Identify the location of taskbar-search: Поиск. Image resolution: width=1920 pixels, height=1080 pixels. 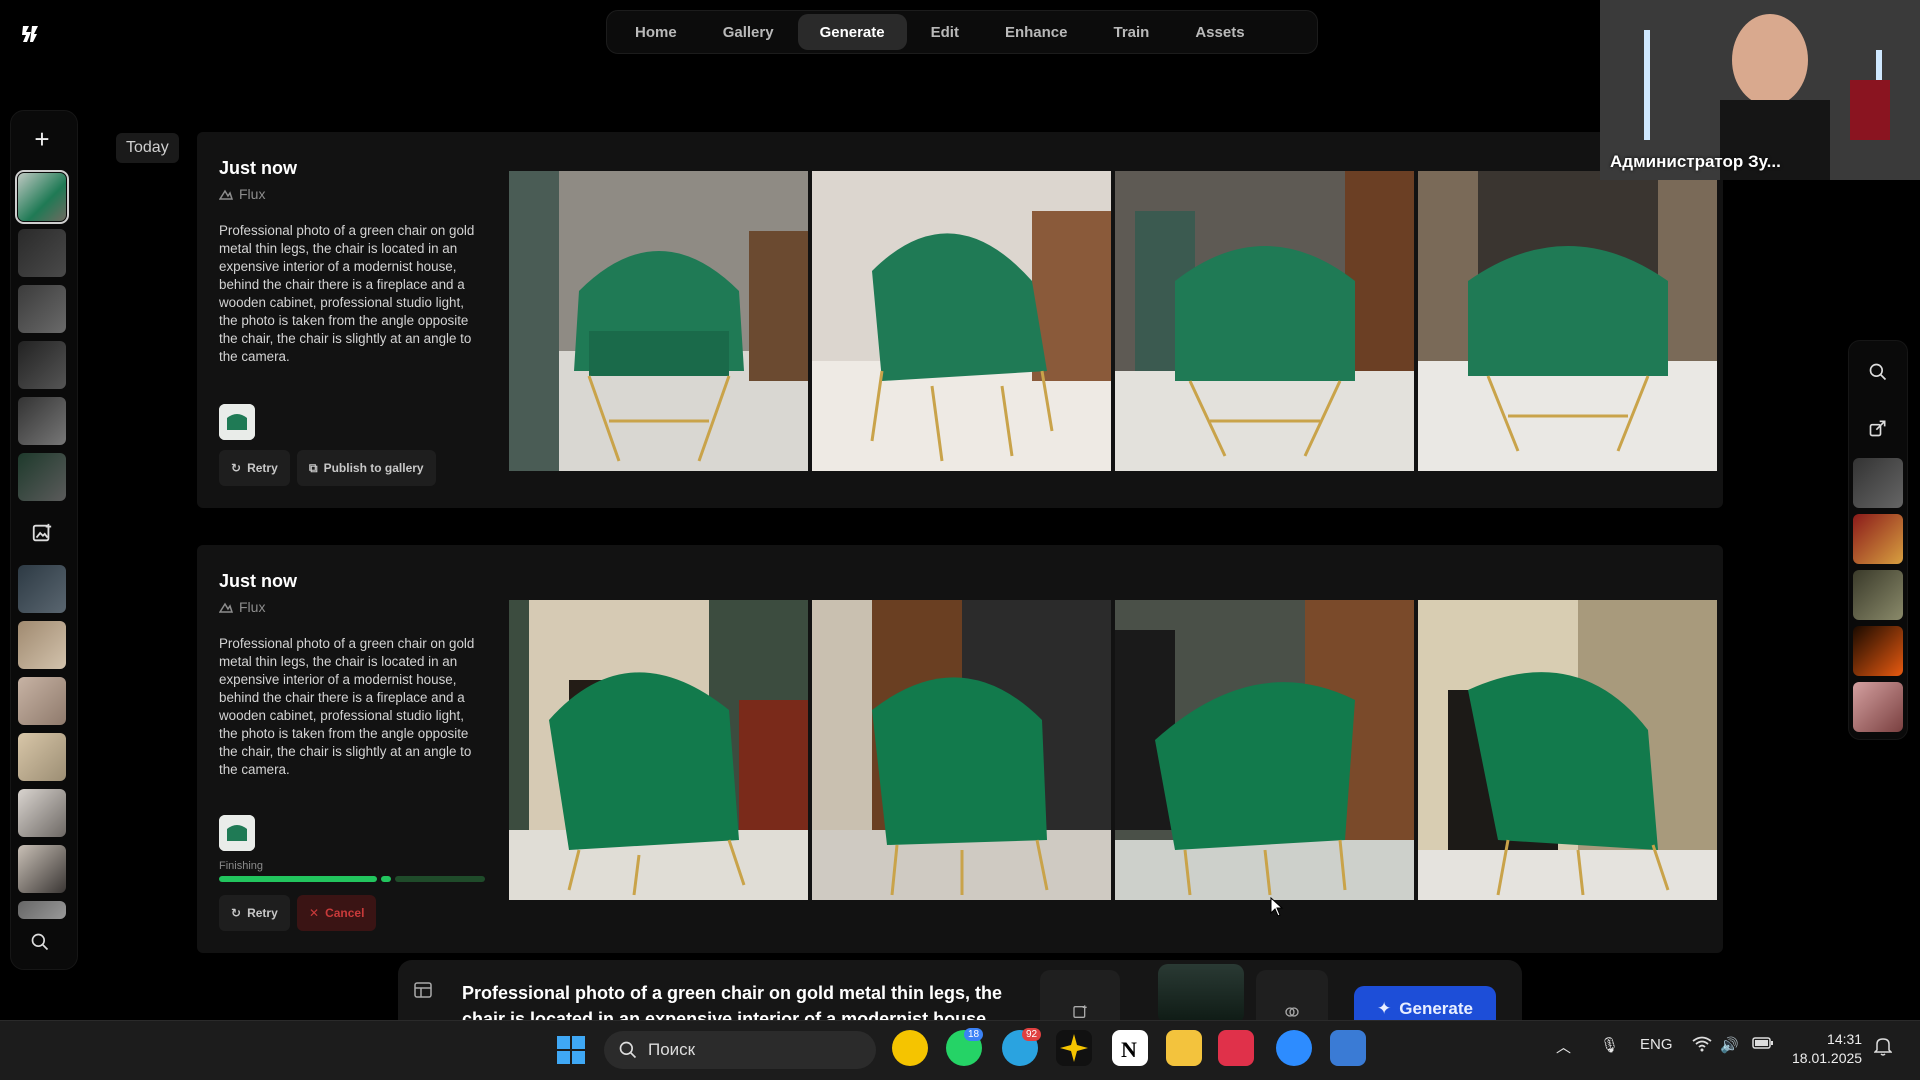
(740, 1050).